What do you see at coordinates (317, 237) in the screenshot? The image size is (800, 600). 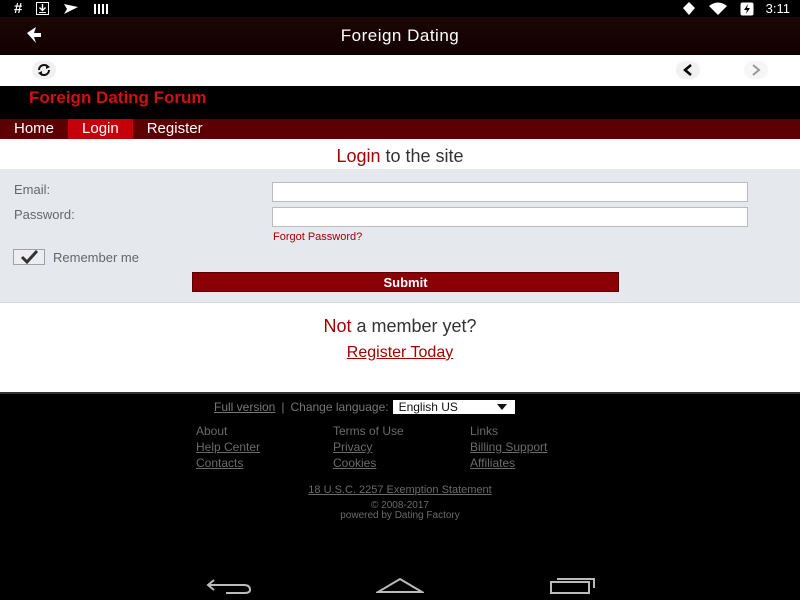 I see `forgot-password-link: Forgot Password?` at bounding box center [317, 237].